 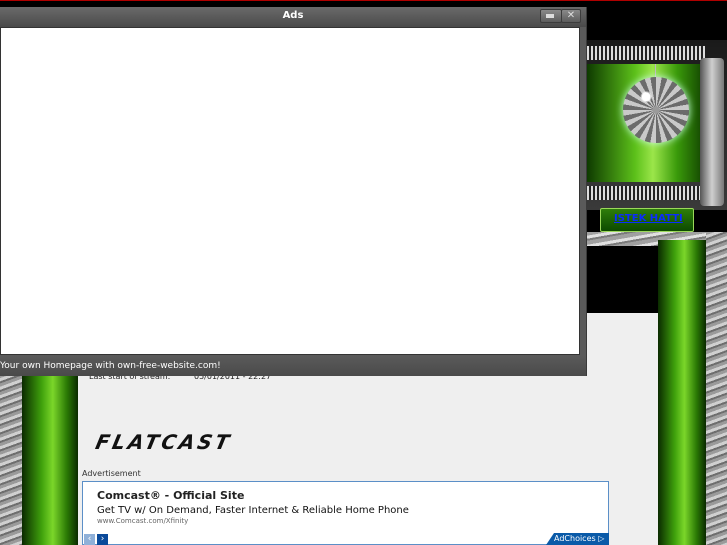 I want to click on adchoices-badge: AdChoices ▷, so click(x=577, y=539).